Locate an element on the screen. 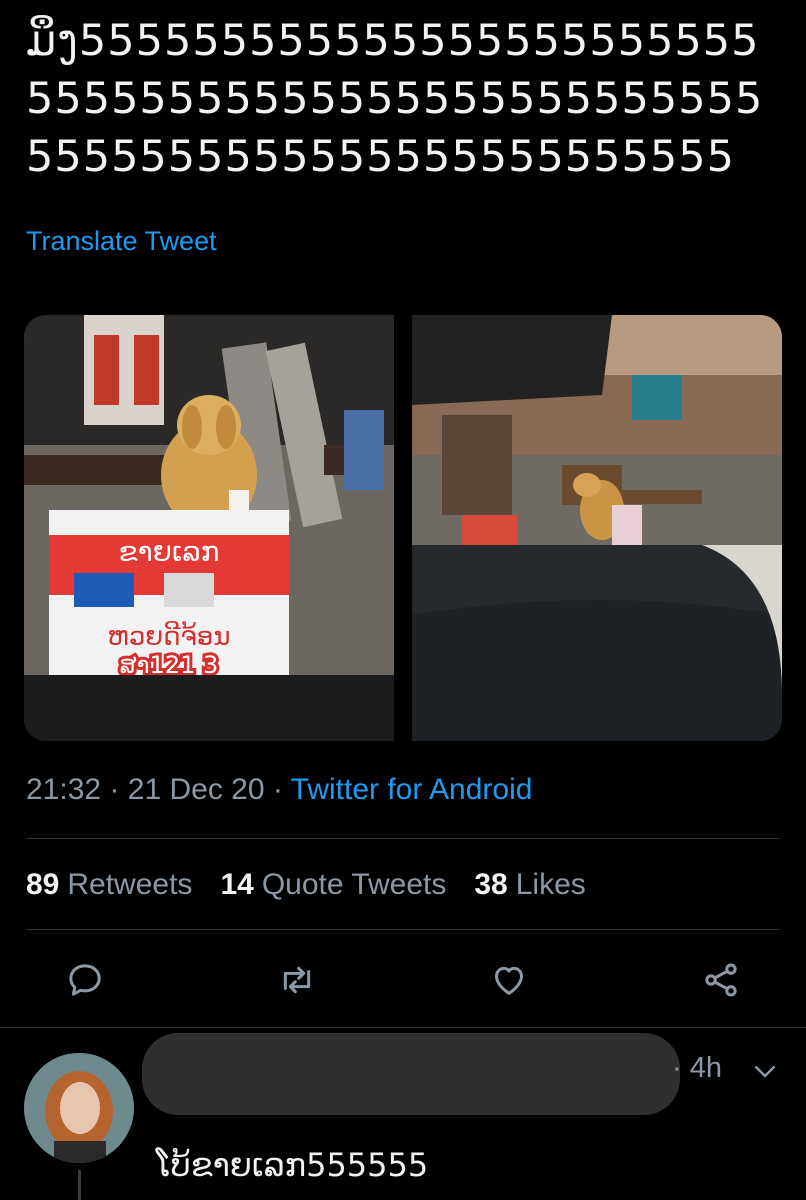 The image size is (806, 1200). tweet-source-link: Twitter for Android is located at coordinates (412, 789).